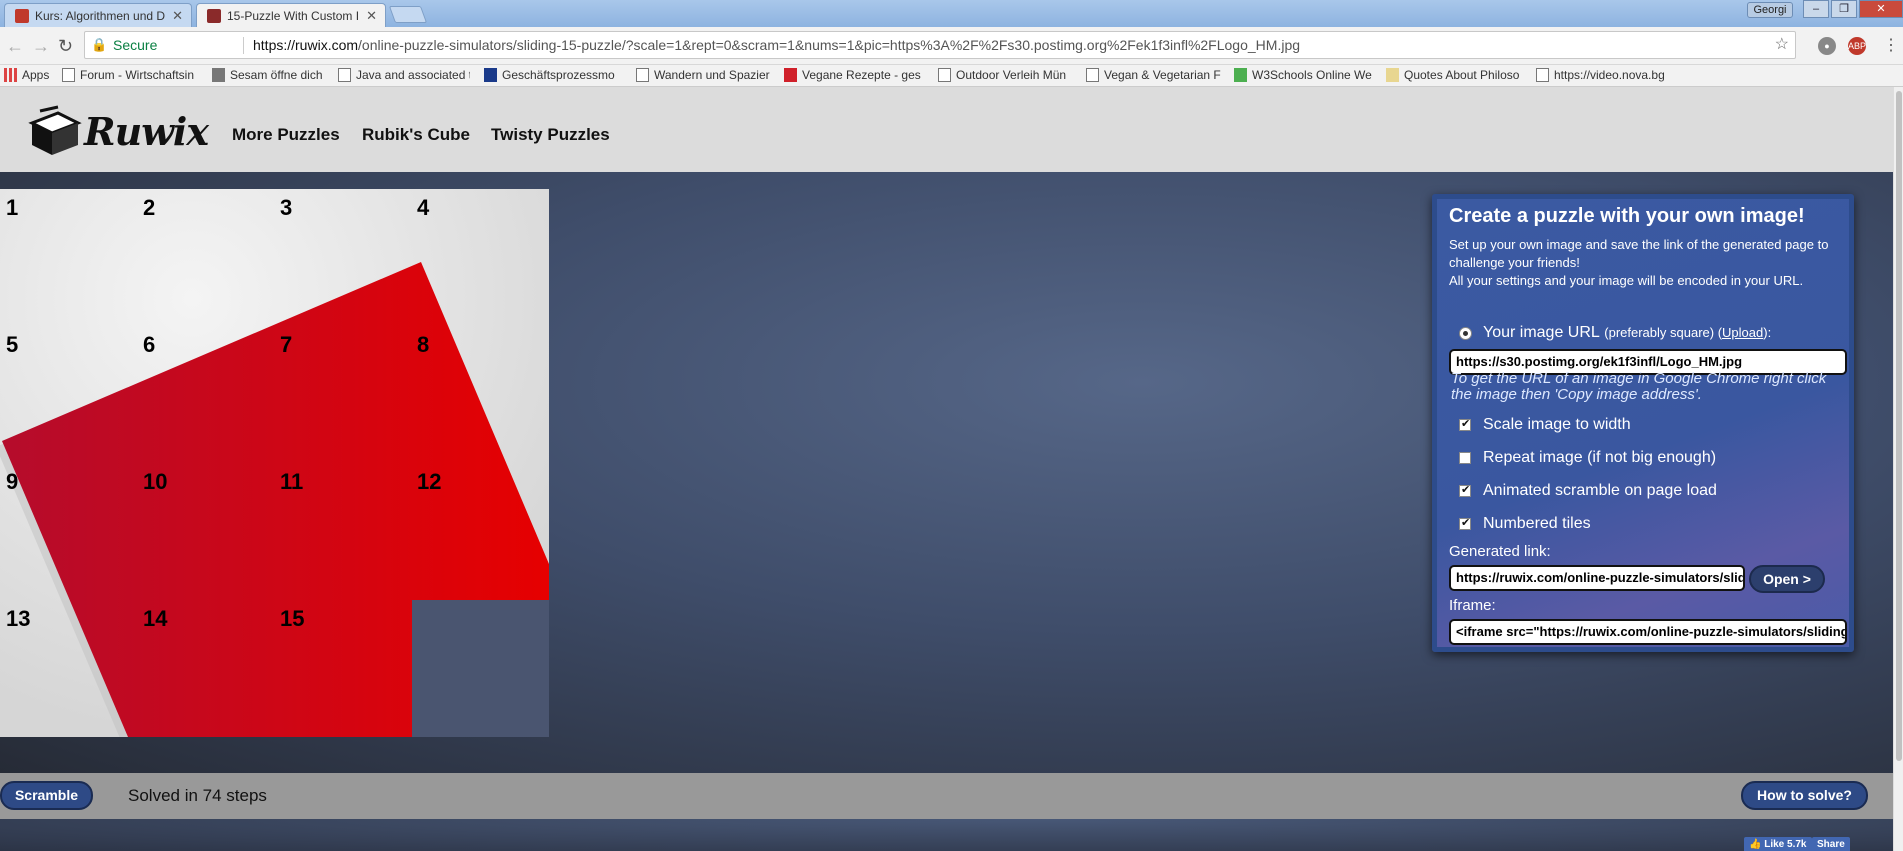  What do you see at coordinates (286, 344) in the screenshot?
I see `tile-number: 7` at bounding box center [286, 344].